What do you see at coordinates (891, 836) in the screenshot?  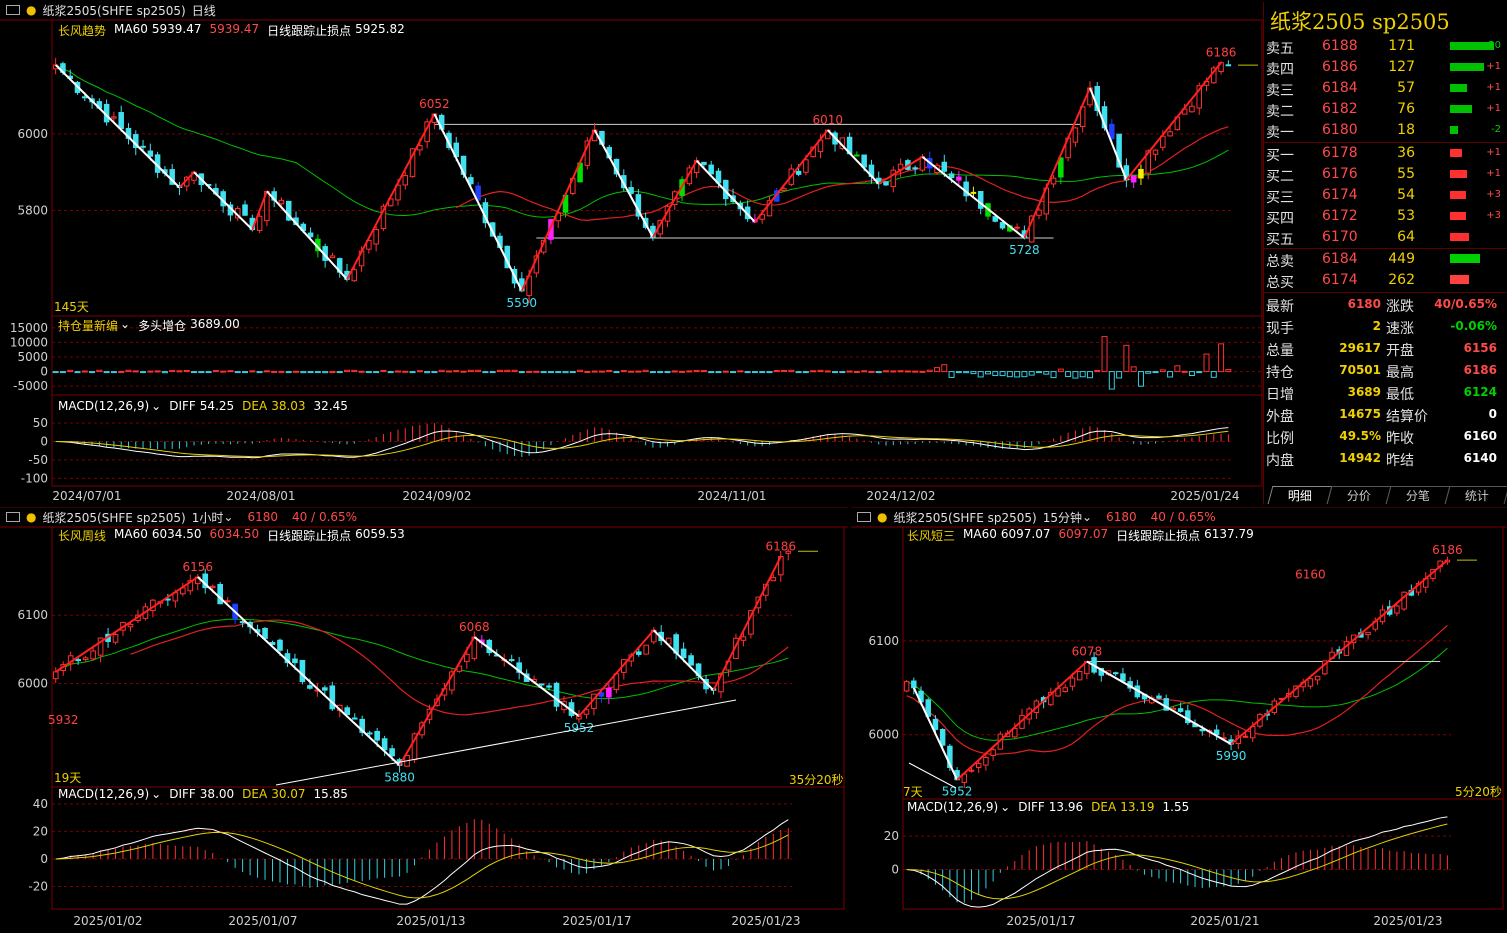 I see `macd-y-tick-label: 20` at bounding box center [891, 836].